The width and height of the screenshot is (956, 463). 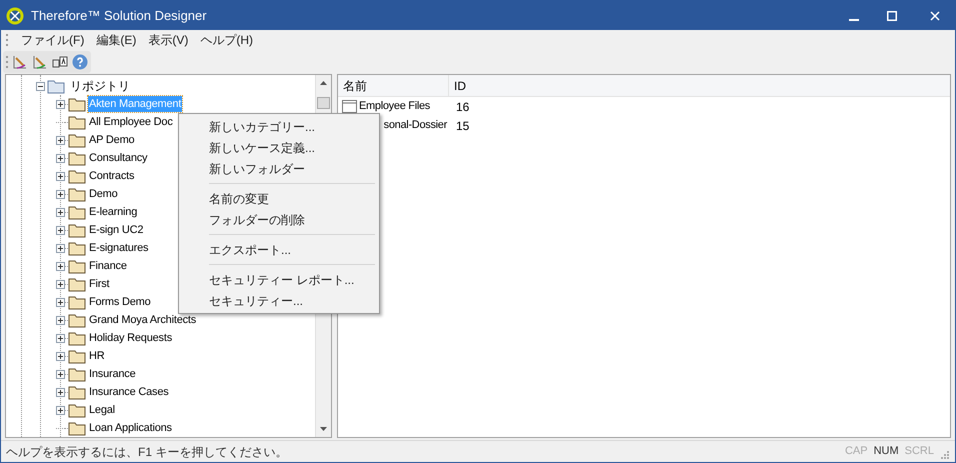 What do you see at coordinates (103, 194) in the screenshot?
I see `tree-item: Demo` at bounding box center [103, 194].